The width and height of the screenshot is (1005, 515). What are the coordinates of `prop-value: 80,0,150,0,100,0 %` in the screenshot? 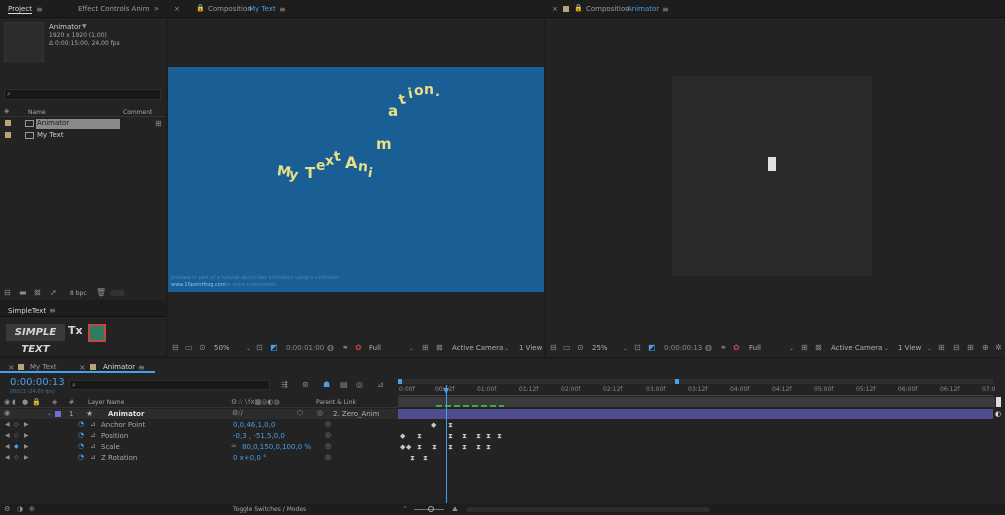 It's located at (276, 447).